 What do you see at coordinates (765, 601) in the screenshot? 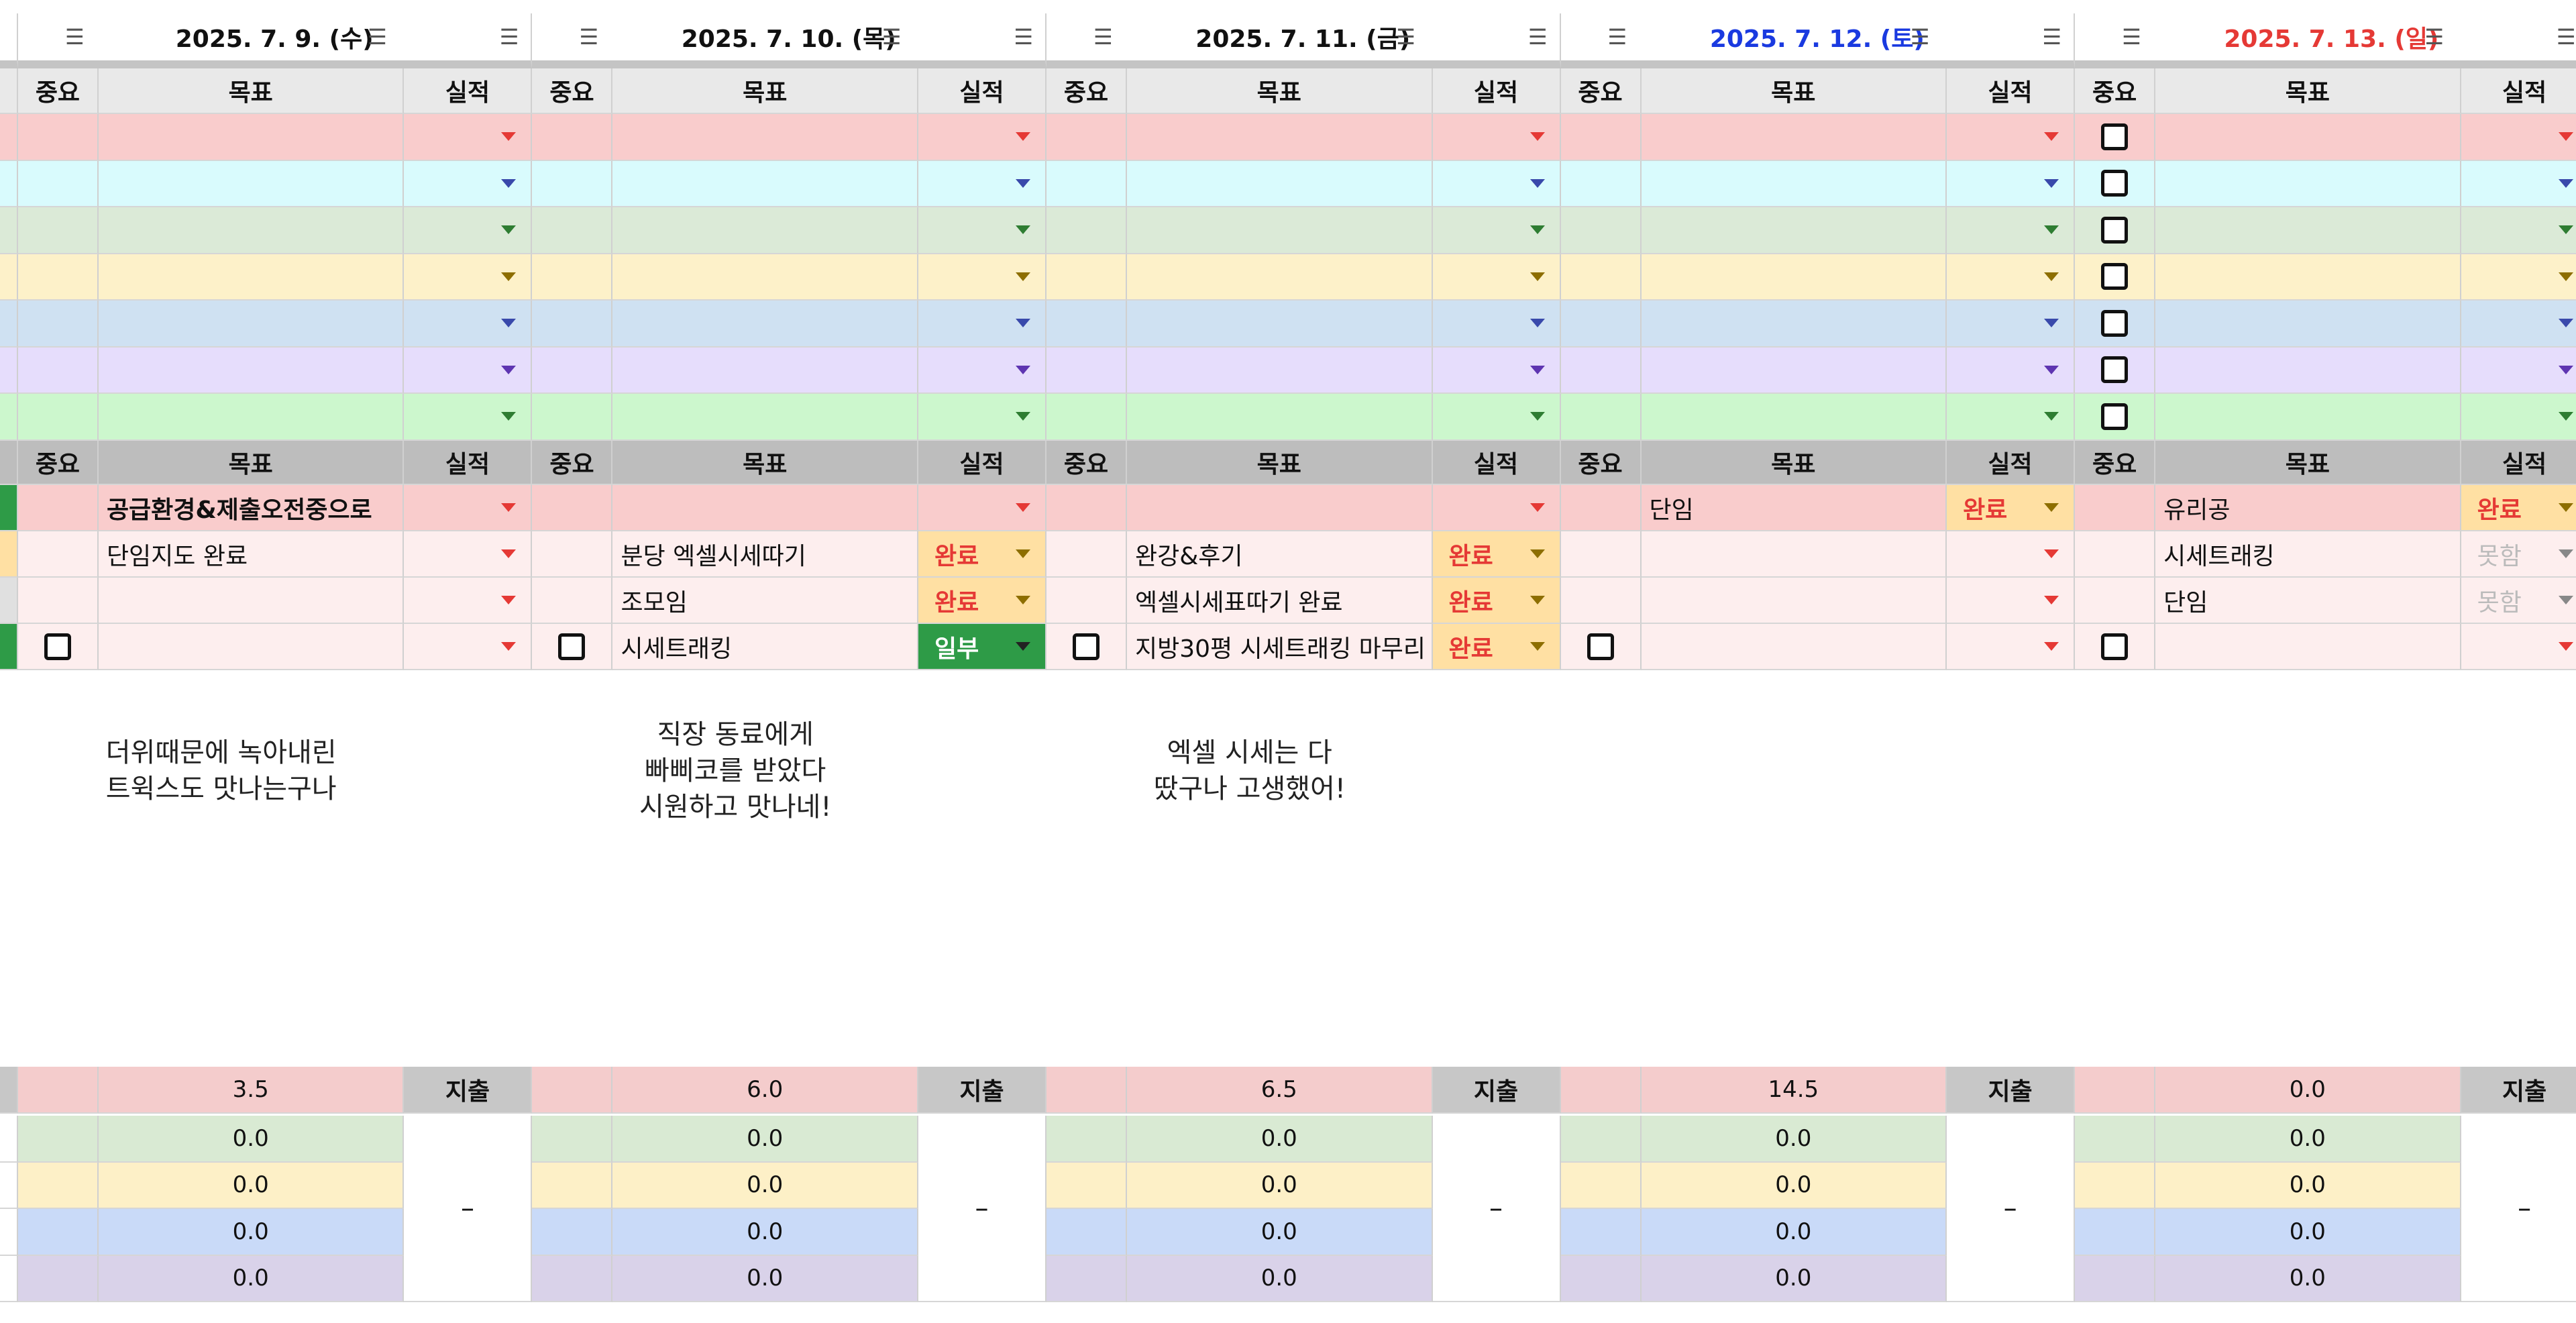
I see `goal-text: 조모임` at bounding box center [765, 601].